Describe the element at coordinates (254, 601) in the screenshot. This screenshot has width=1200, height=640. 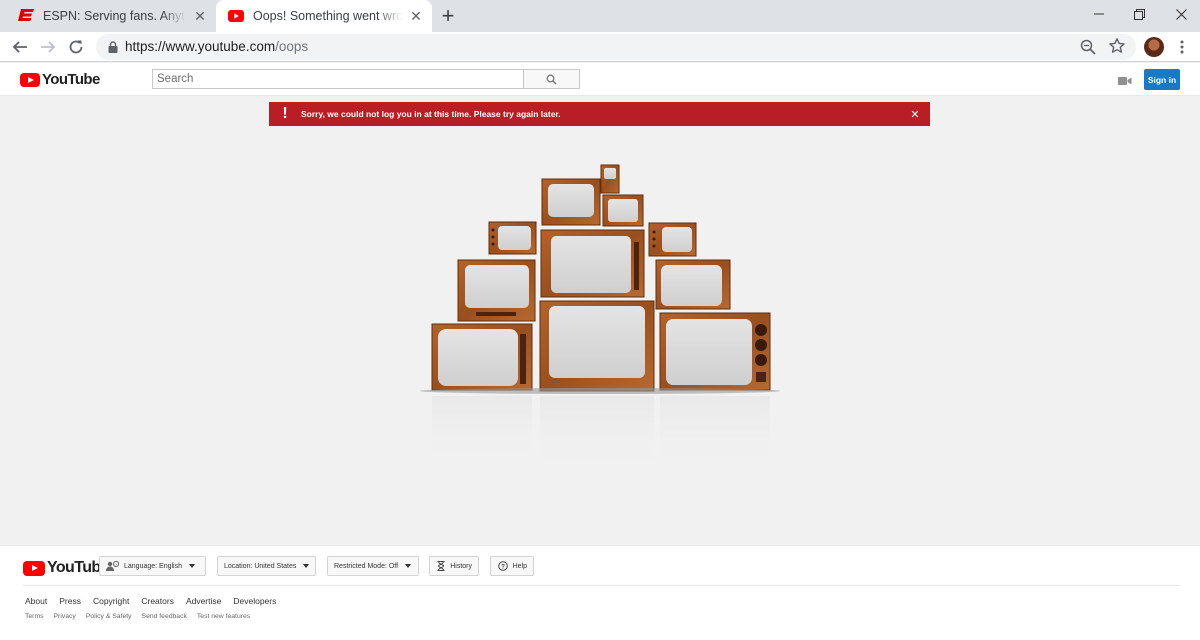
I see `footer-link-developers: Developers` at that location.